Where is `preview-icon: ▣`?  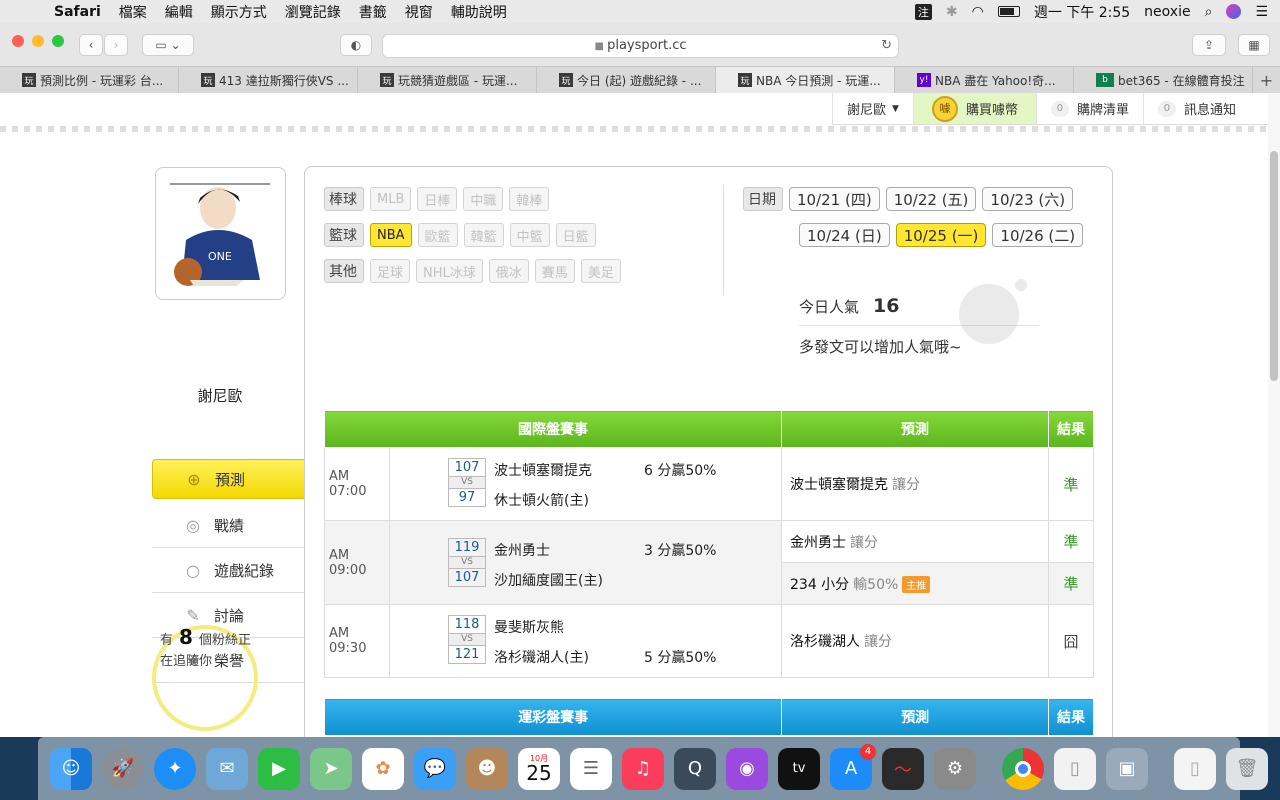
preview-icon: ▣ is located at coordinates (1127, 768).